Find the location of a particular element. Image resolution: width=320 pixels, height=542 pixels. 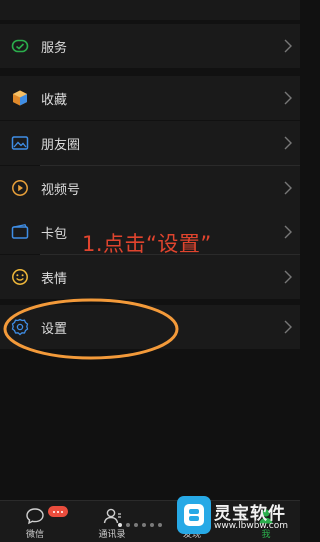

menu-item-favorites: 收藏 is located at coordinates (150, 98).